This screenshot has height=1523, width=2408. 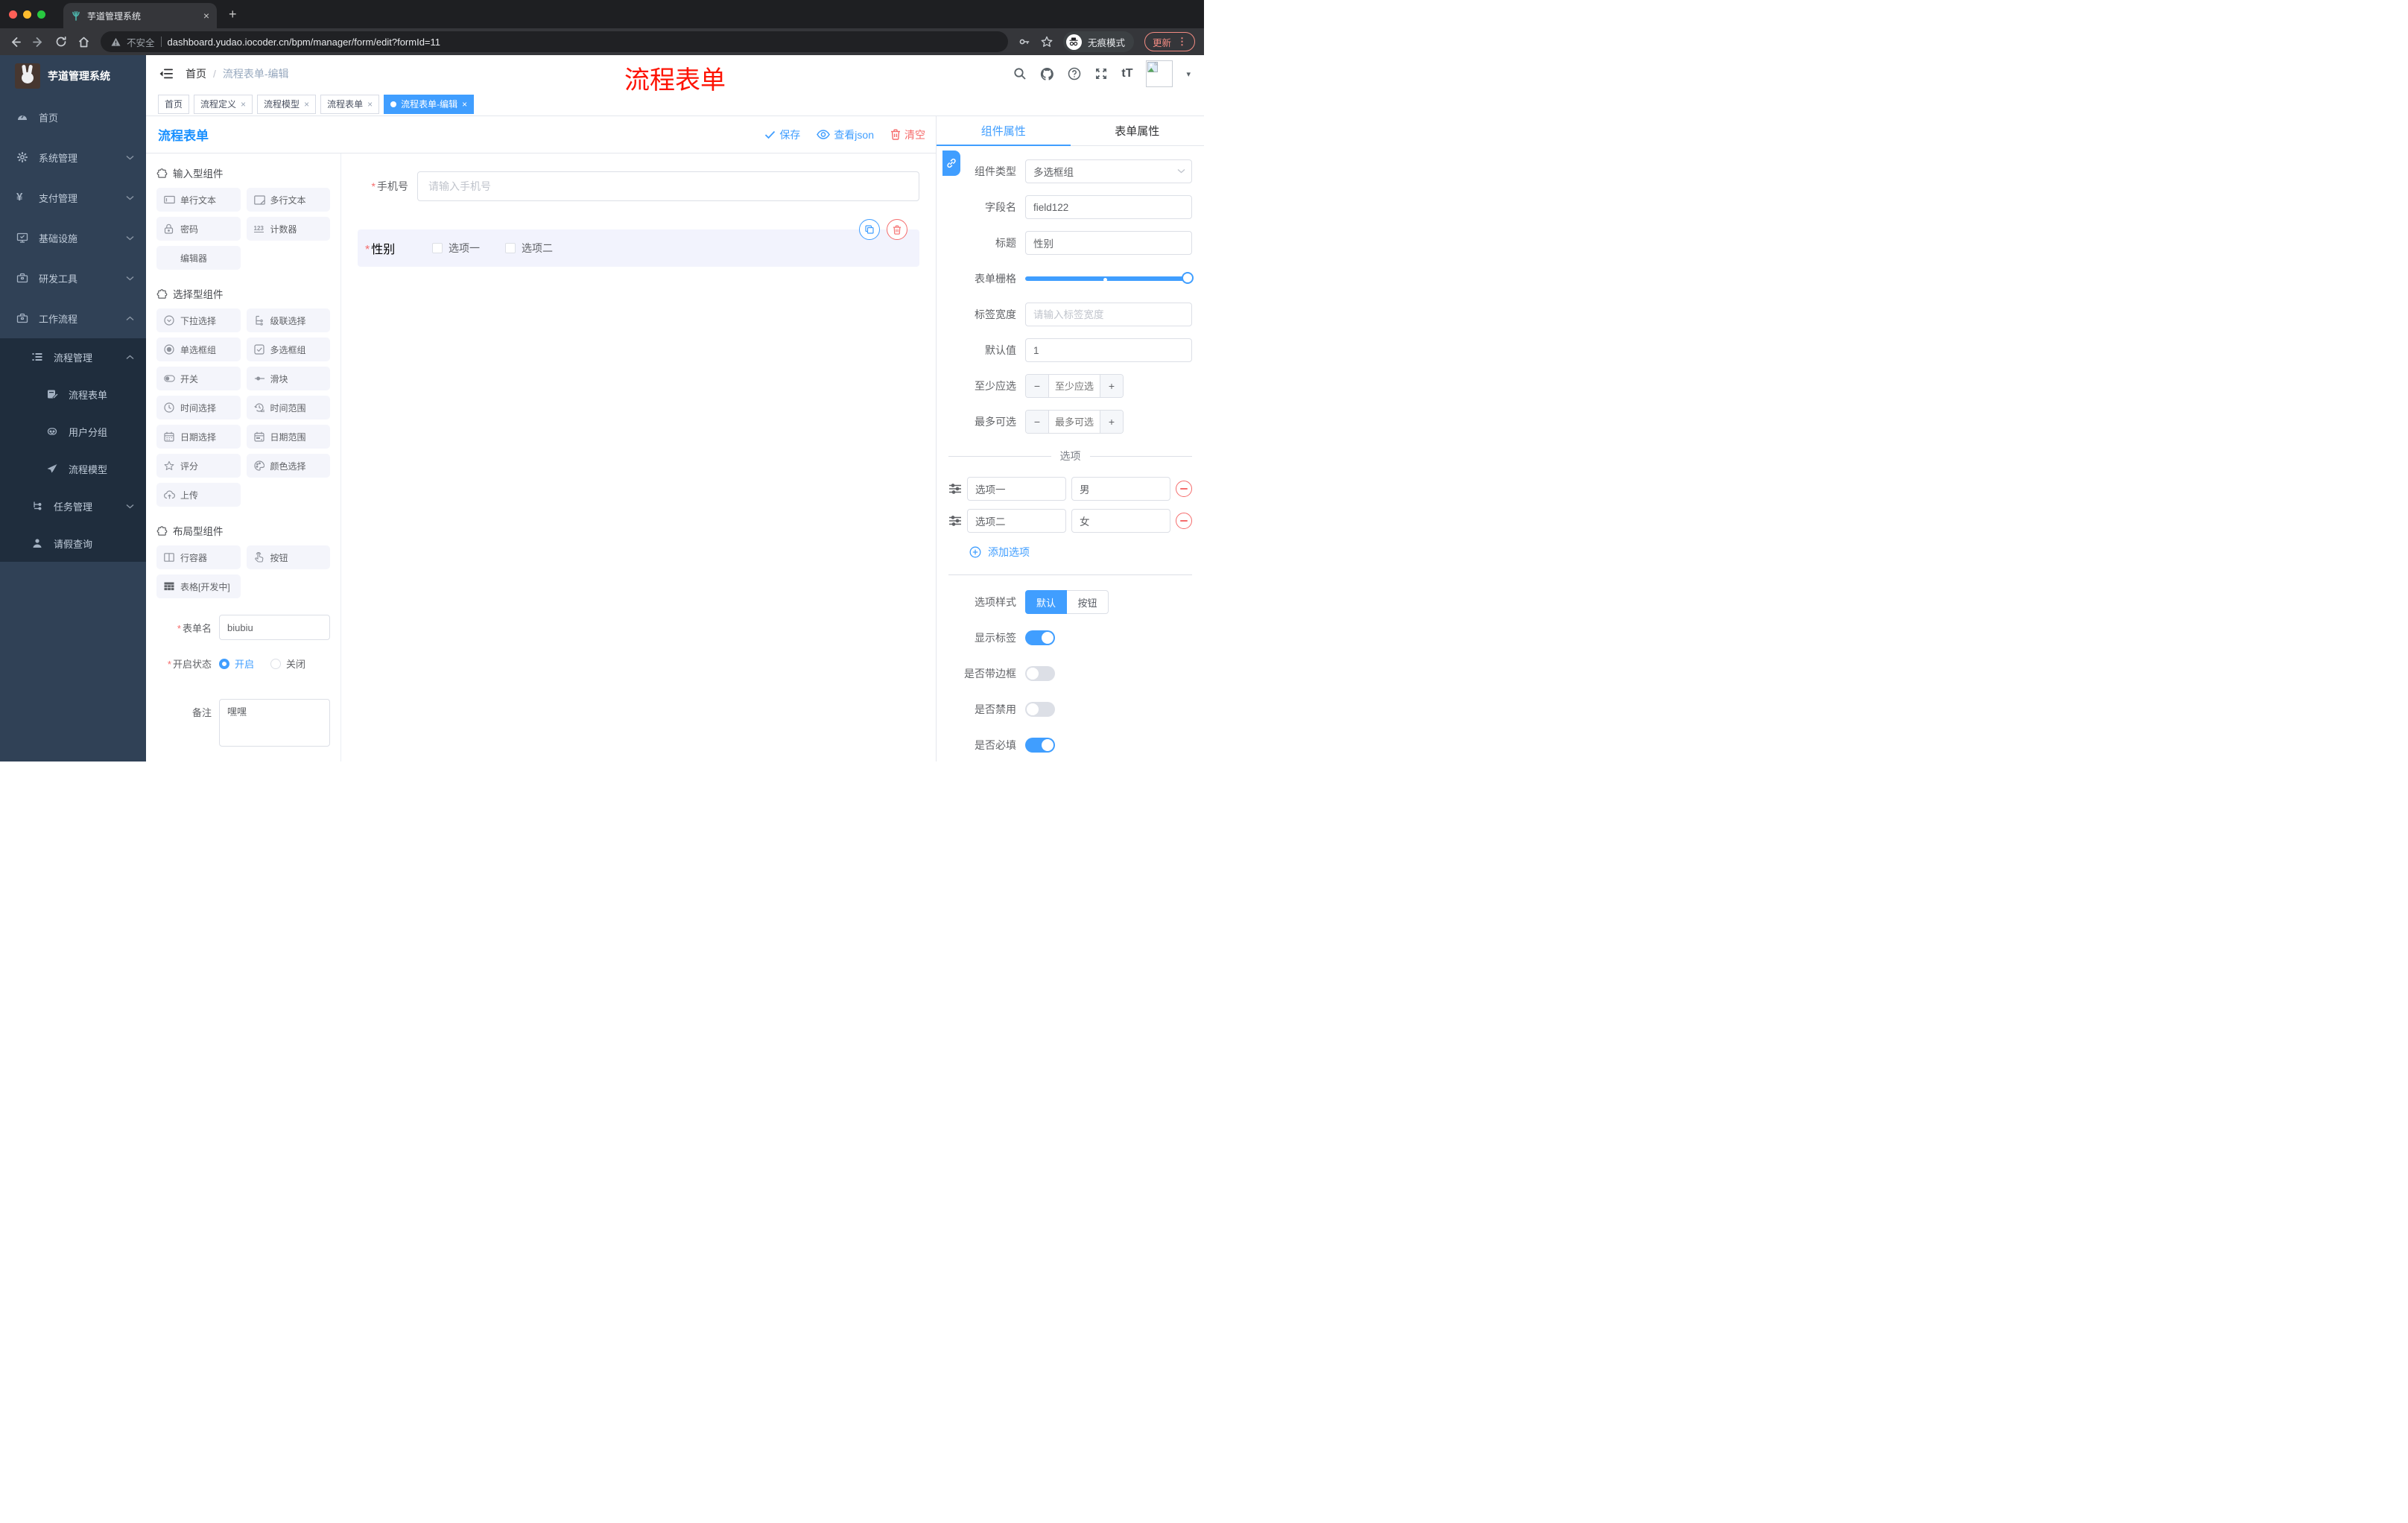 What do you see at coordinates (73, 395) in the screenshot?
I see `sidebar-item-process-form: 流程表单` at bounding box center [73, 395].